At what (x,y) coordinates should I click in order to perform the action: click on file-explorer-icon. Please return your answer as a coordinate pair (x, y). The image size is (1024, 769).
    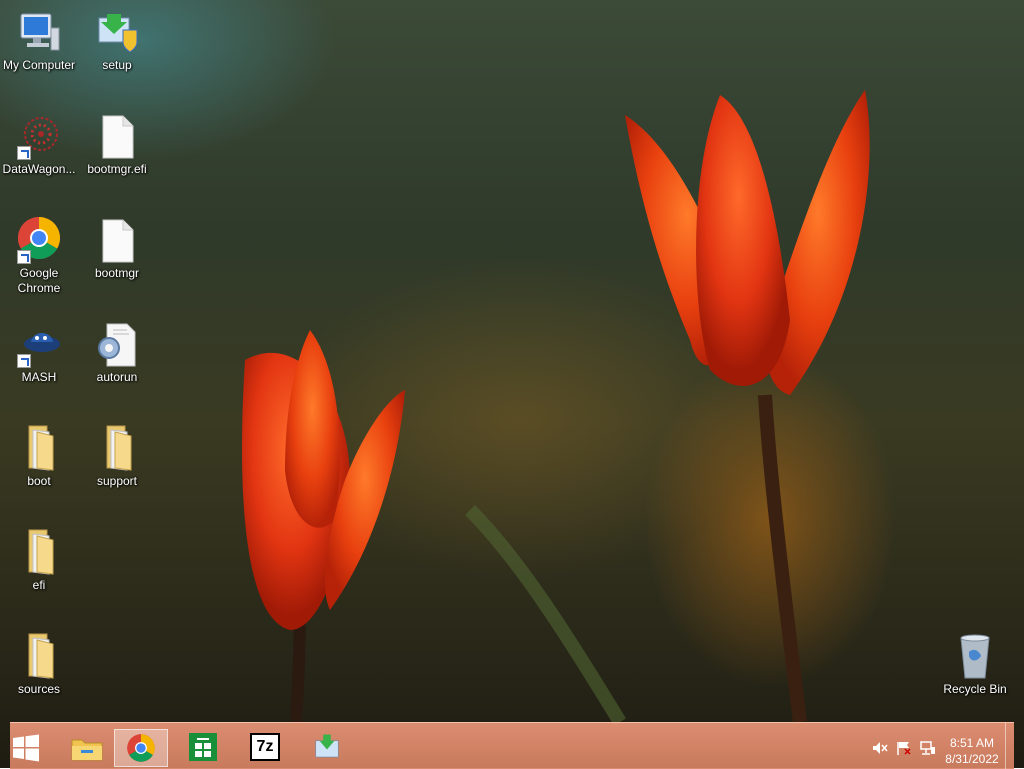
    Looking at the image, I should click on (87, 750).